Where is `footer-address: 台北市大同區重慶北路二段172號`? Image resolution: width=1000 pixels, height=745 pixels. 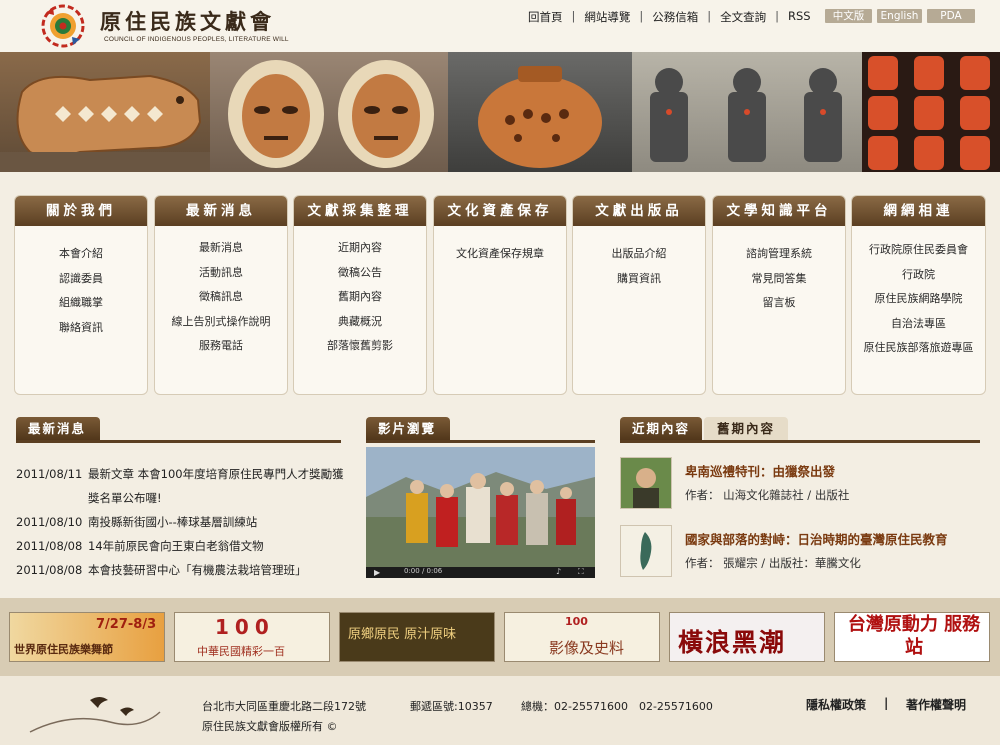
footer-address: 台北市大同區重慶北路二段172號 is located at coordinates (284, 706).